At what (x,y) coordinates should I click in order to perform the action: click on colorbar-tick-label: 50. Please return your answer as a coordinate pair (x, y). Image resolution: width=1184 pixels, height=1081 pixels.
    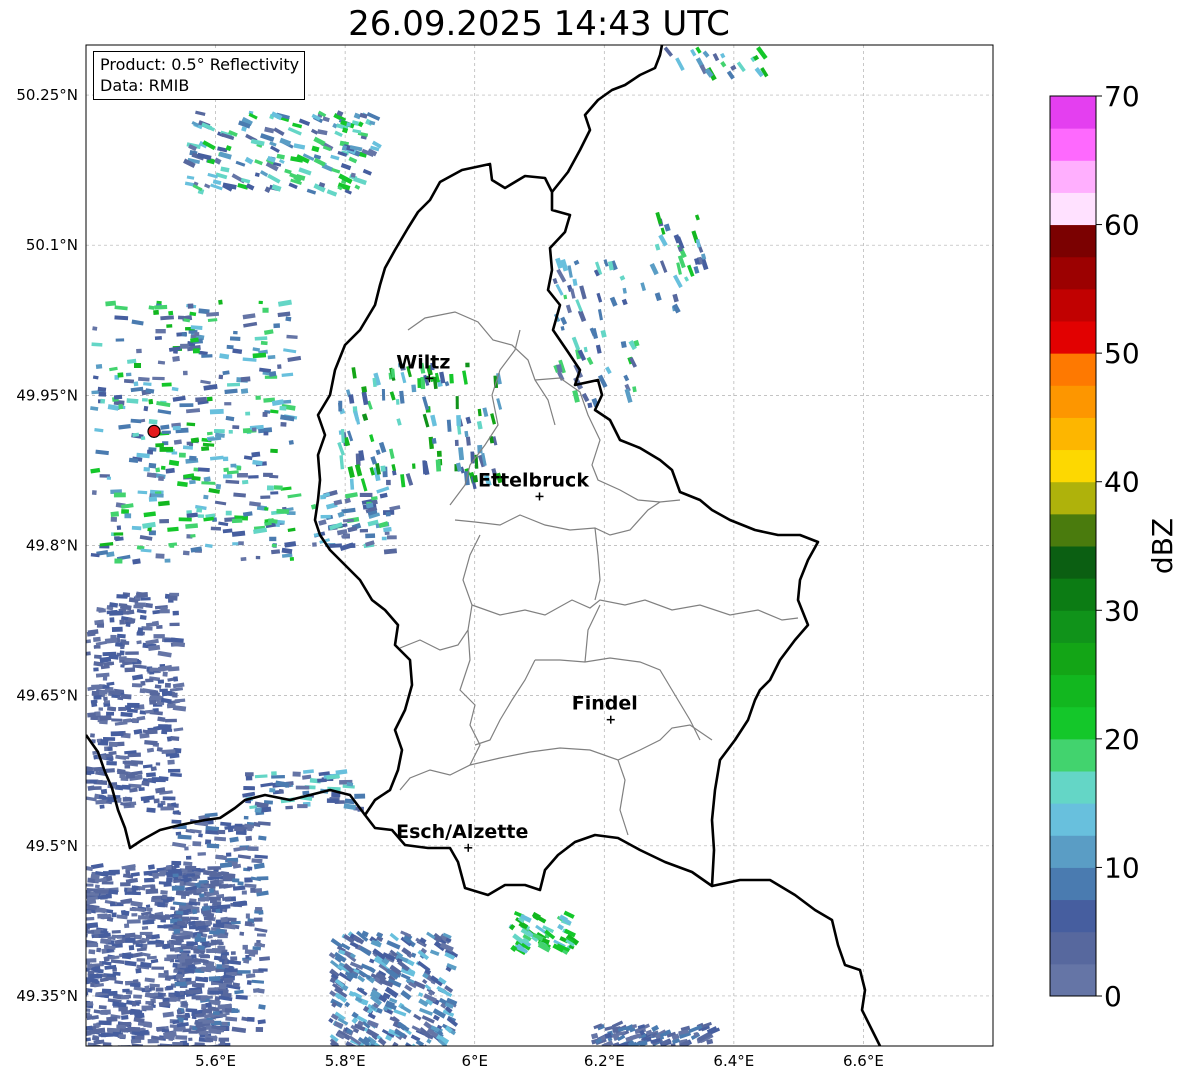
    Looking at the image, I should click on (1122, 353).